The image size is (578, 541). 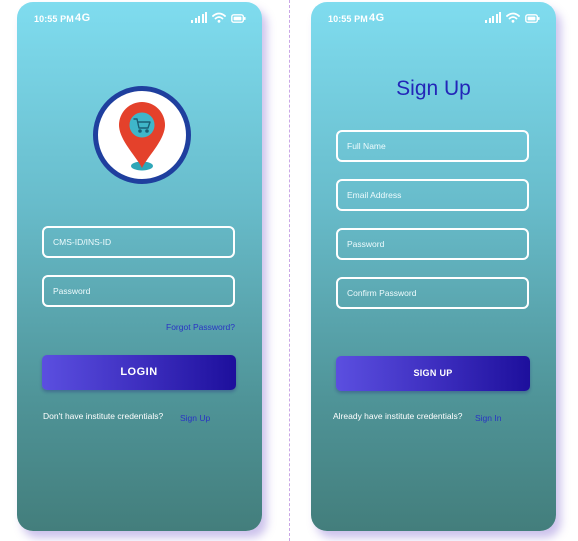 What do you see at coordinates (433, 373) in the screenshot?
I see `sign-up-button: SIGN UP` at bounding box center [433, 373].